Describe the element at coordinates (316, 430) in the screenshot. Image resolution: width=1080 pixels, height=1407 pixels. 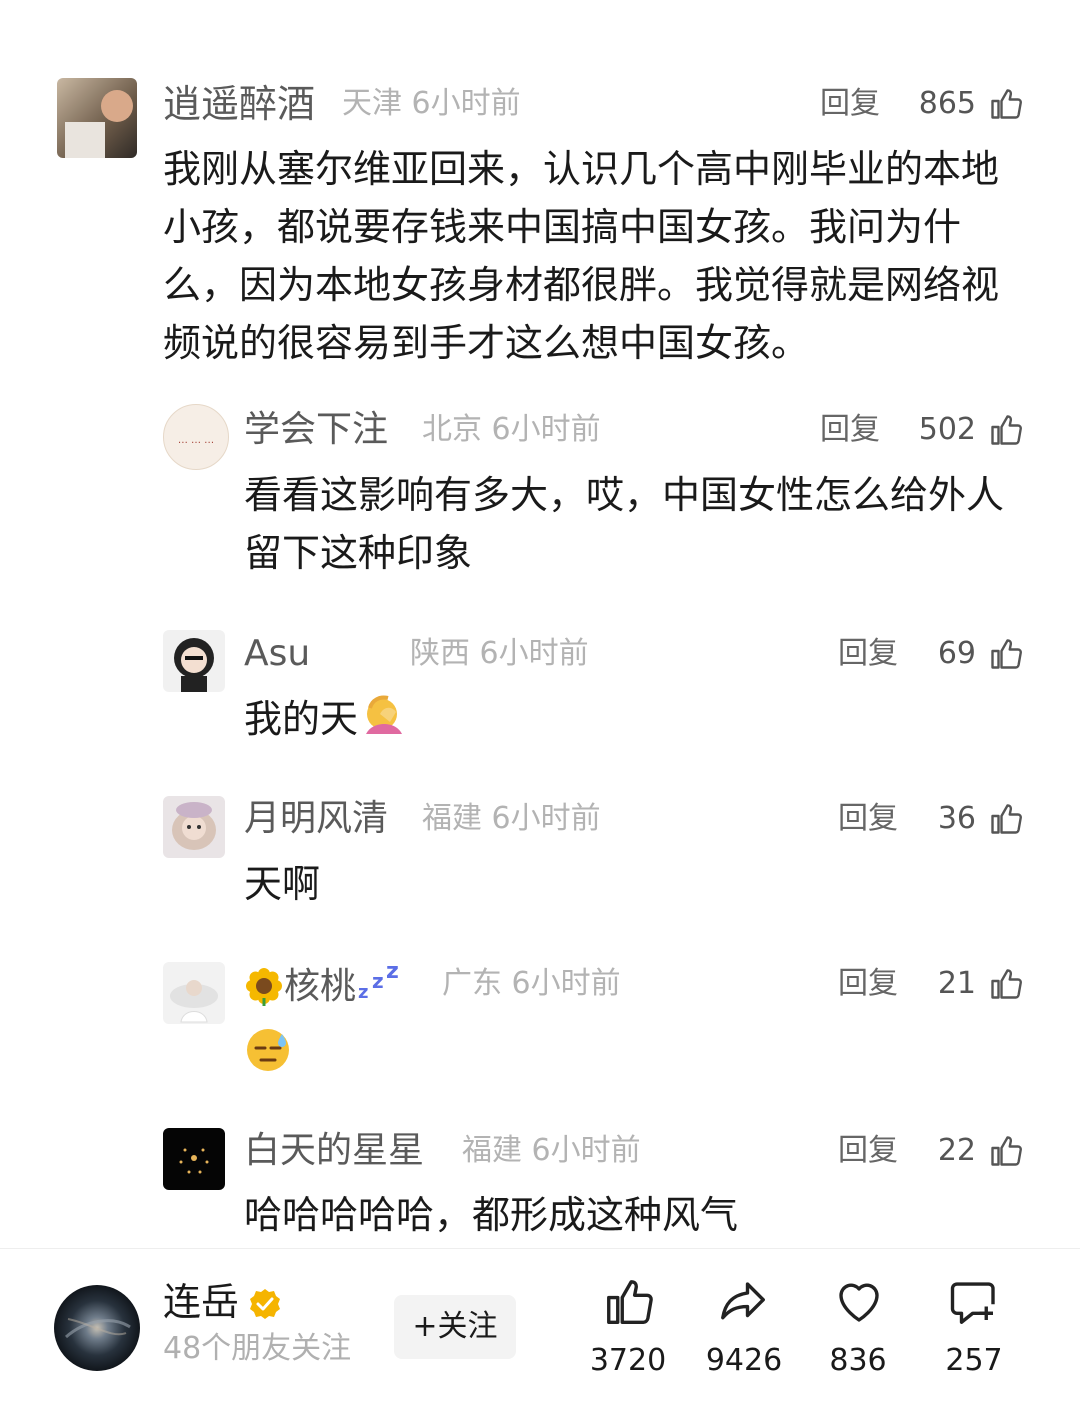
I see `commenter-name: 学会下注` at that location.